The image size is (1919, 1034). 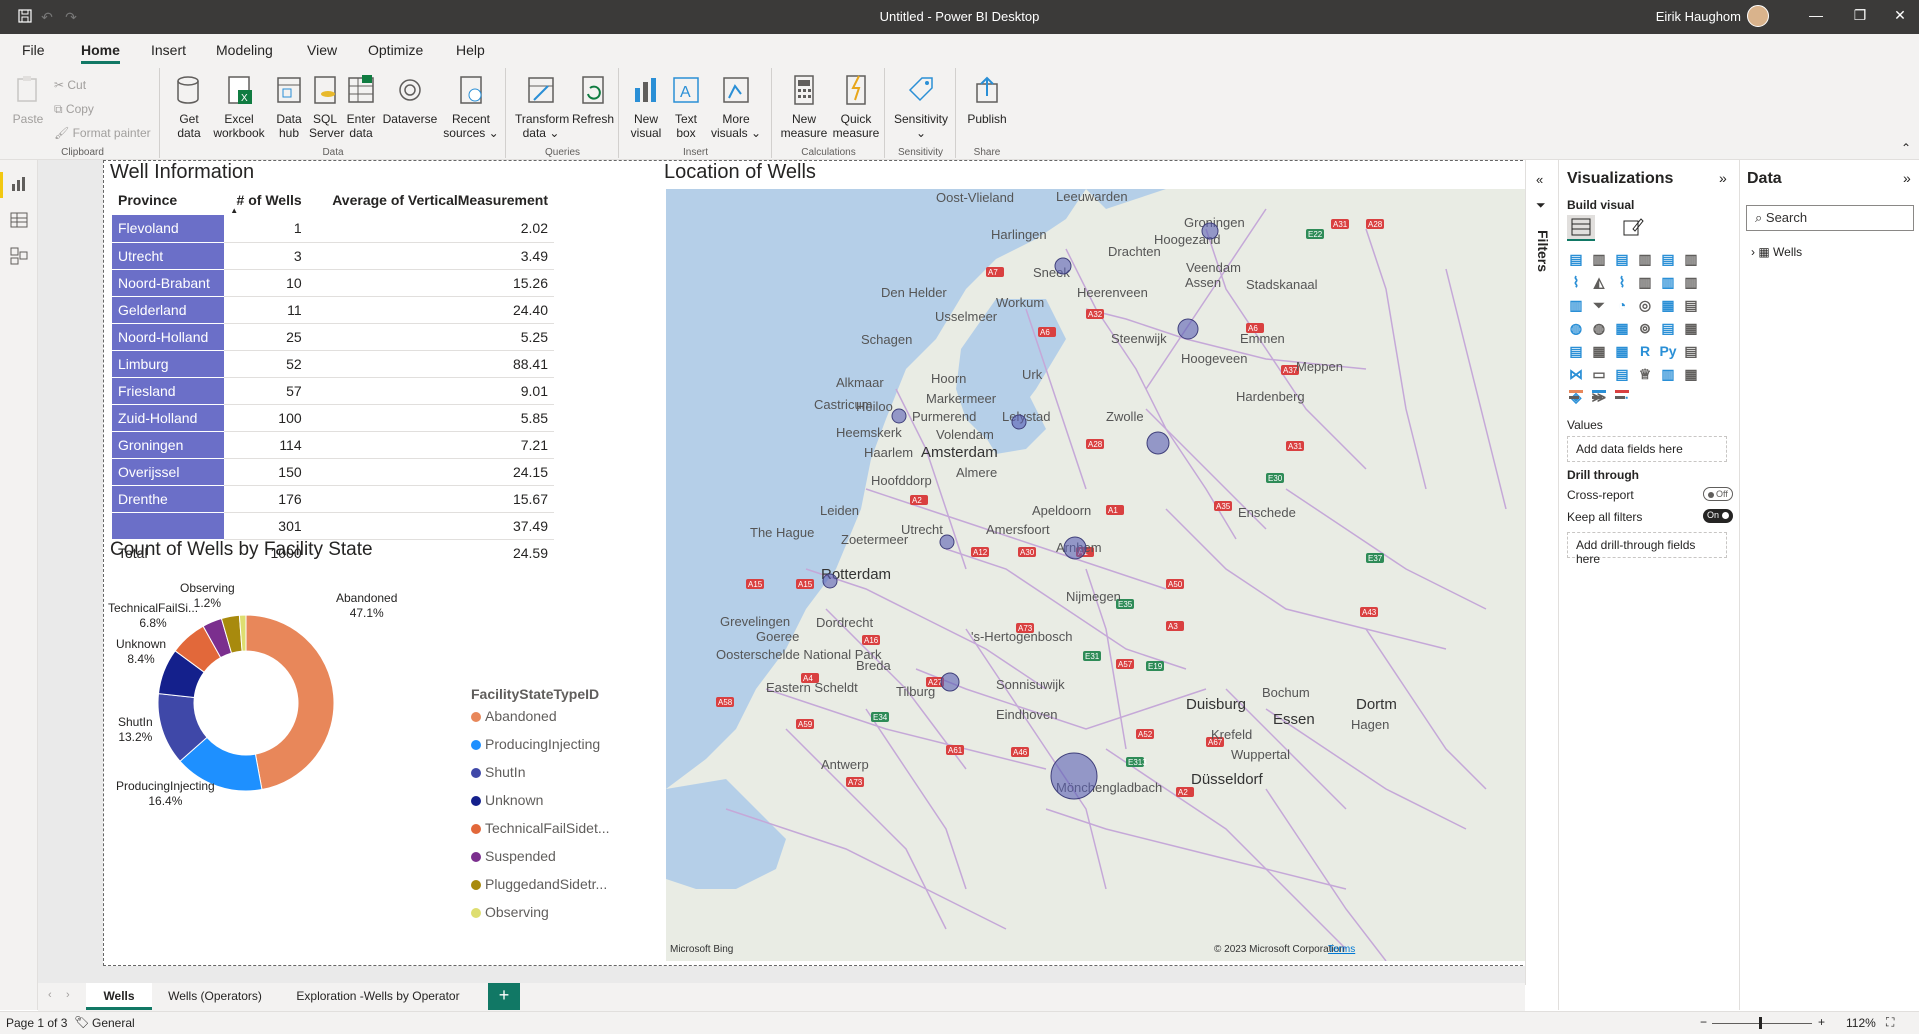 What do you see at coordinates (736, 107) in the screenshot?
I see `more-visuals-button: More visuals ⌄` at bounding box center [736, 107].